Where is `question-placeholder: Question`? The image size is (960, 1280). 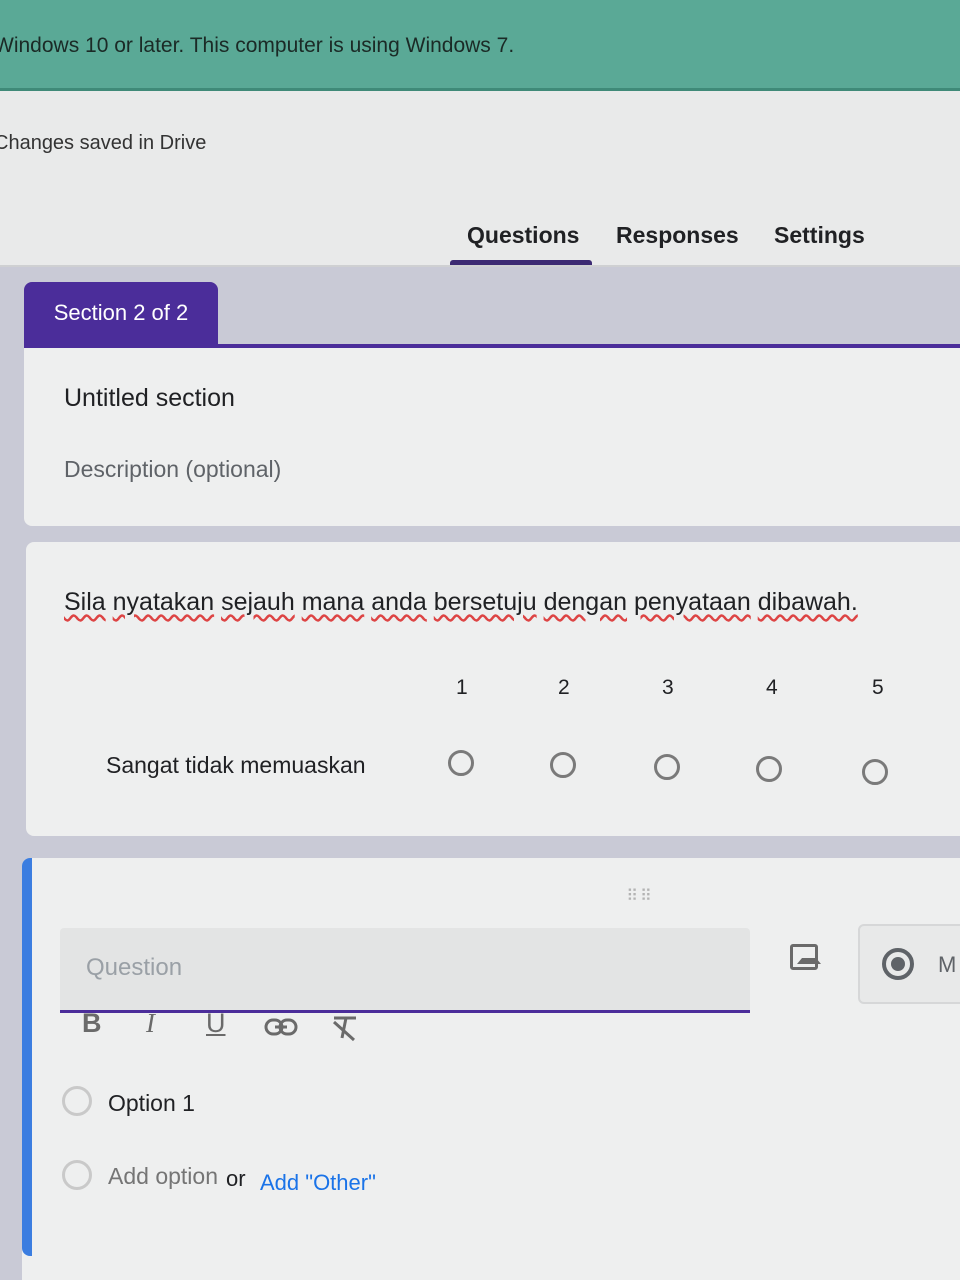
question-placeholder: Question is located at coordinates (134, 967).